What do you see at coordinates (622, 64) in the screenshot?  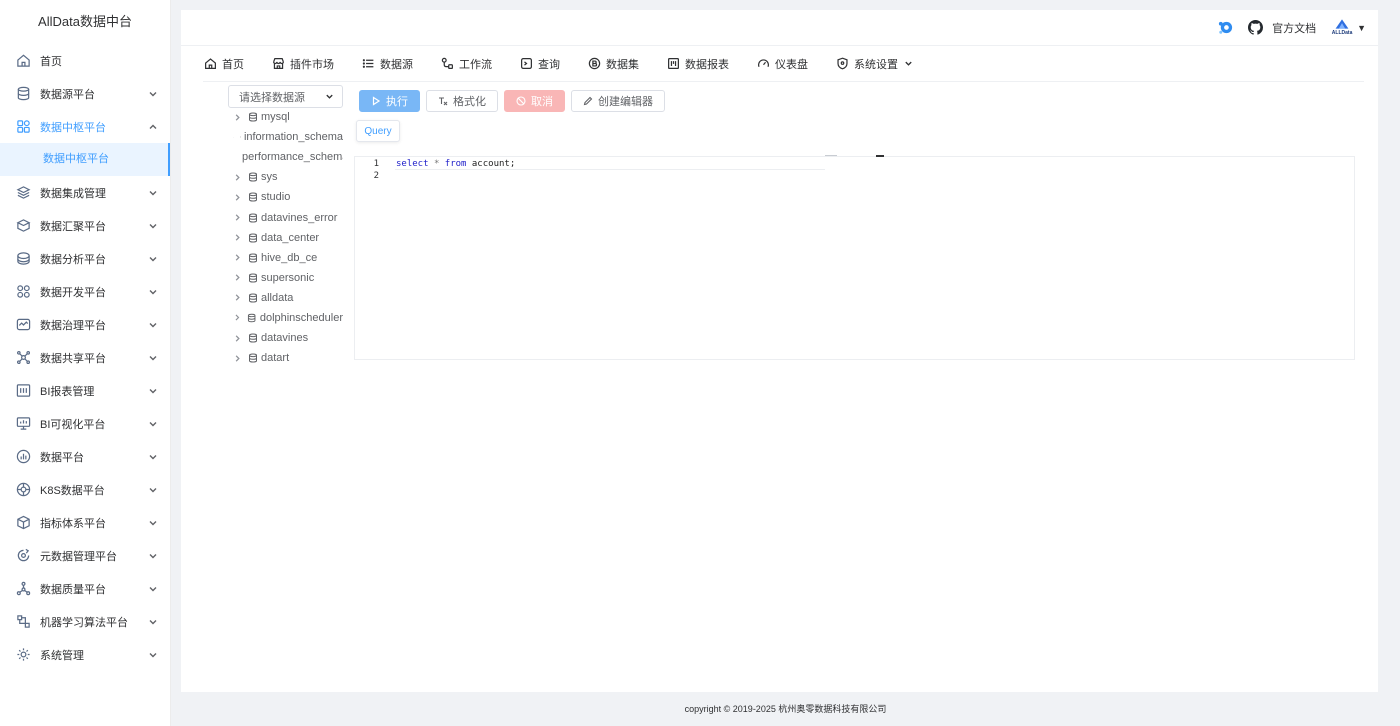 I see `nav-label: 数据集` at bounding box center [622, 64].